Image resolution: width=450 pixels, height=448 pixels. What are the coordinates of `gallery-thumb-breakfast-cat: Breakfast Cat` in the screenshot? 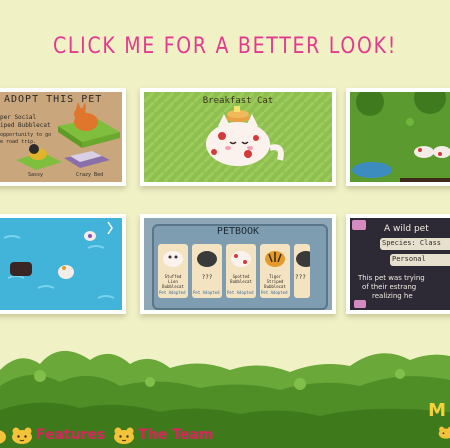 It's located at (238, 137).